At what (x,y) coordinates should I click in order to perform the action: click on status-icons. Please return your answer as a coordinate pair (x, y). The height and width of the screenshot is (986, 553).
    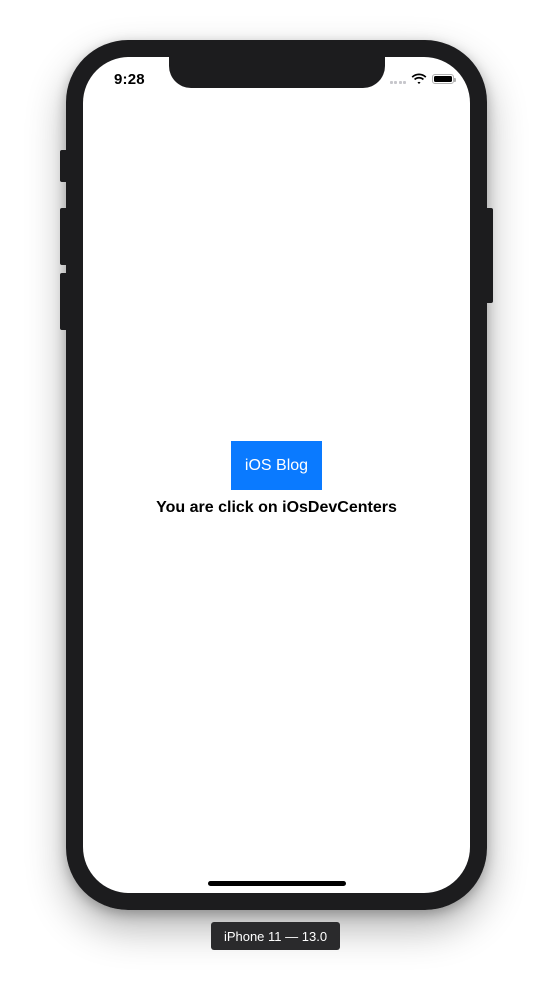
    Looking at the image, I should click on (422, 79).